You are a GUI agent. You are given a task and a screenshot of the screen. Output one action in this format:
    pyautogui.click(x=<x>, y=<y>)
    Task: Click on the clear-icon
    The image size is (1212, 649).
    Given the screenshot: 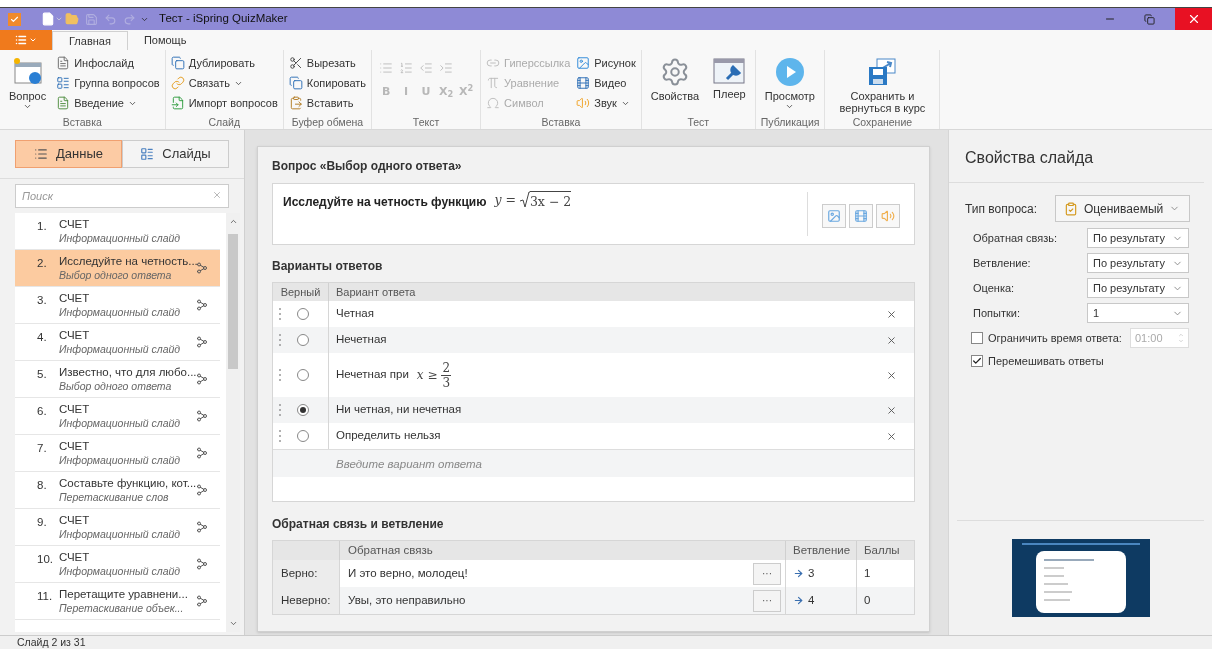 What is the action you would take?
    pyautogui.click(x=217, y=195)
    